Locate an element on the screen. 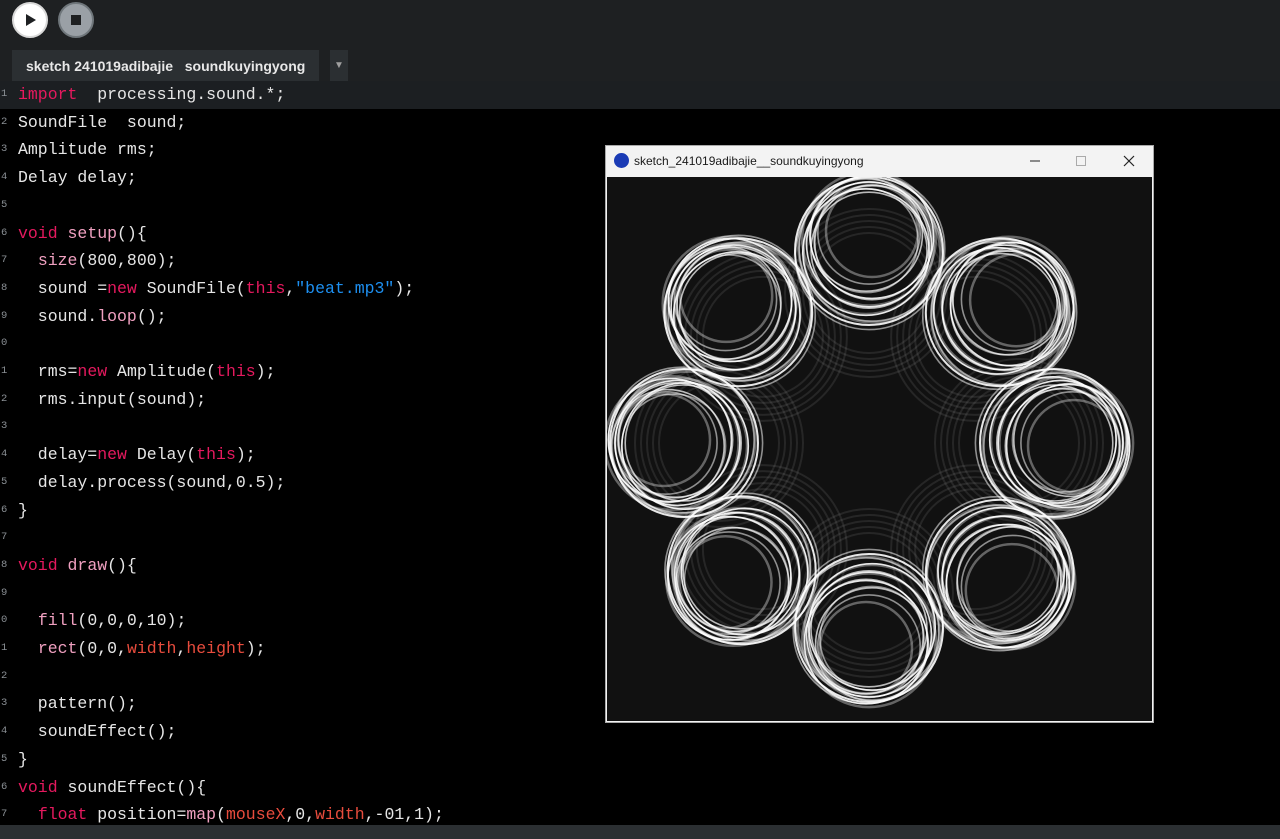 This screenshot has height=839, width=1280. processing-app-icon is located at coordinates (621, 160).